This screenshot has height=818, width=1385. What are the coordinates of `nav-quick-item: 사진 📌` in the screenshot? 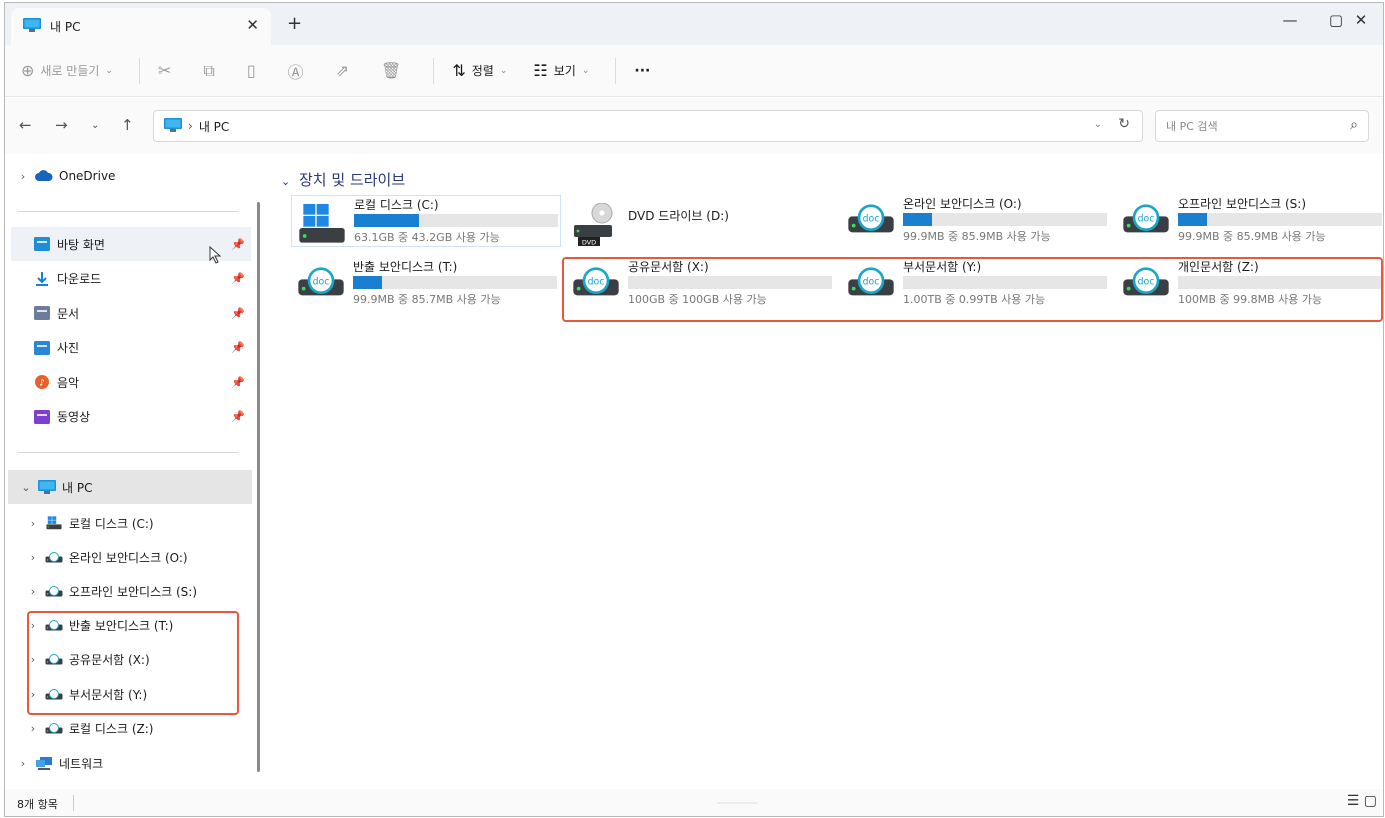 It's located at (131, 348).